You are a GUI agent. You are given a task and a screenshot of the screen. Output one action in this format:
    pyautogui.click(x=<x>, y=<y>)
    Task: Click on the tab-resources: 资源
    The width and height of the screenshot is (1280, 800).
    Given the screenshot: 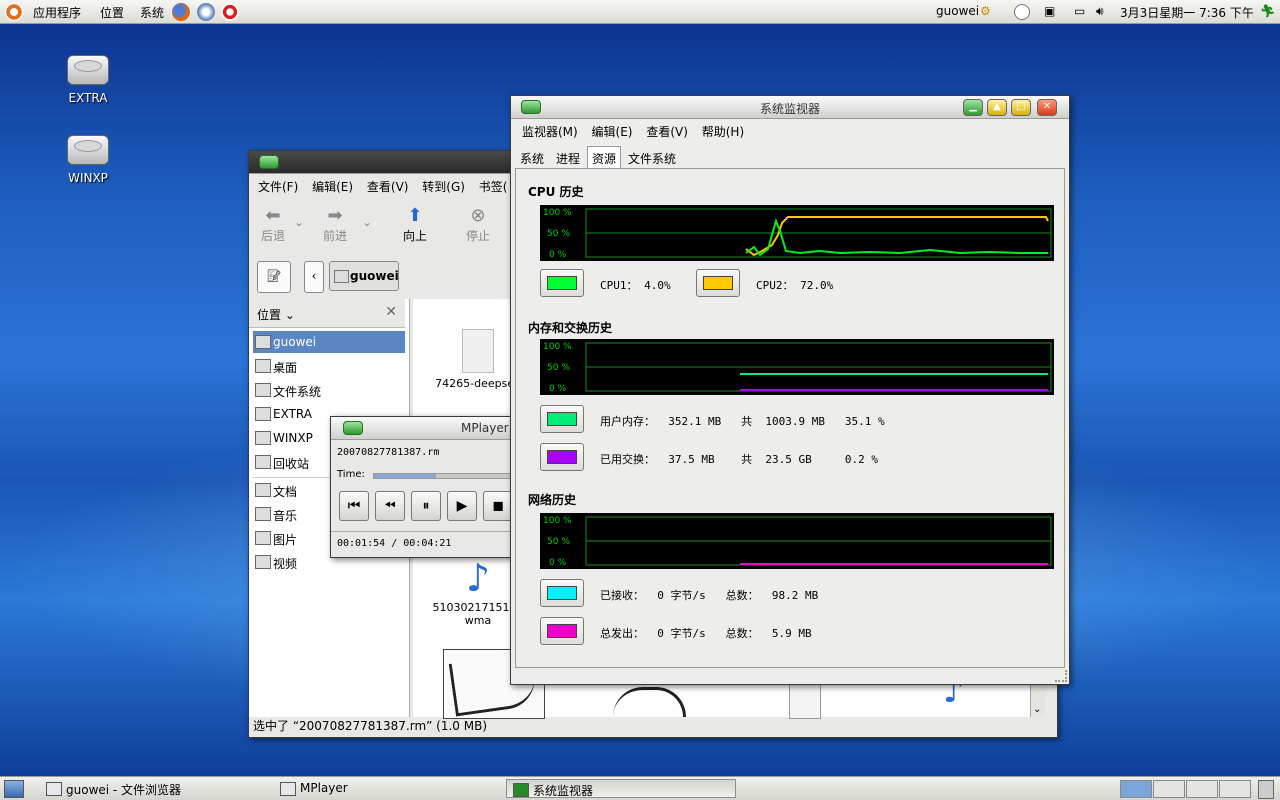 What is the action you would take?
    pyautogui.click(x=604, y=157)
    